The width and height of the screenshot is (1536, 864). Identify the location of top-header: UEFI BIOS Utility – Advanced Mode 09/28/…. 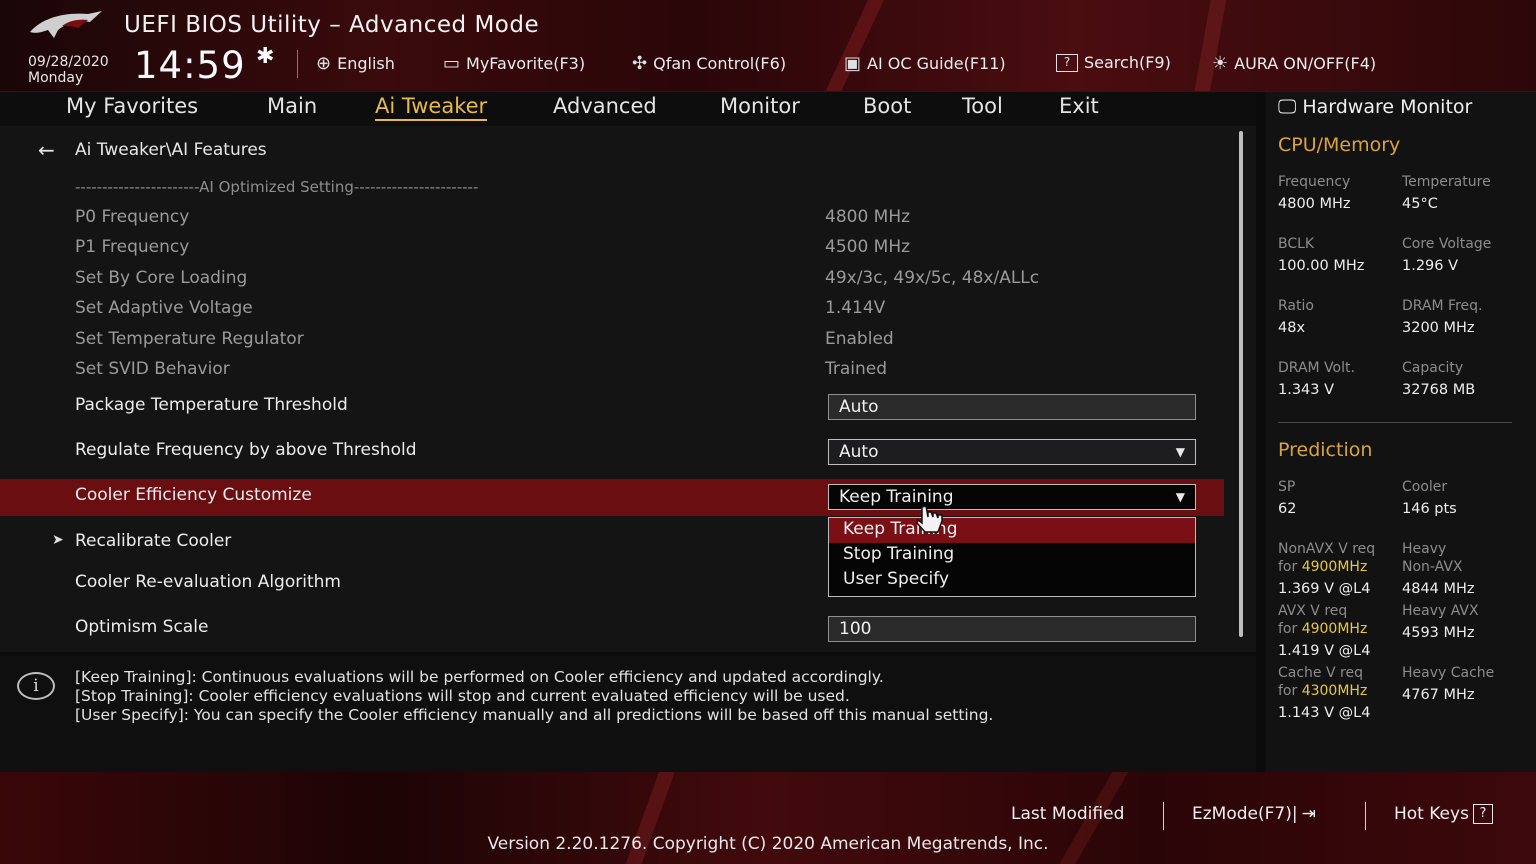
(768, 46).